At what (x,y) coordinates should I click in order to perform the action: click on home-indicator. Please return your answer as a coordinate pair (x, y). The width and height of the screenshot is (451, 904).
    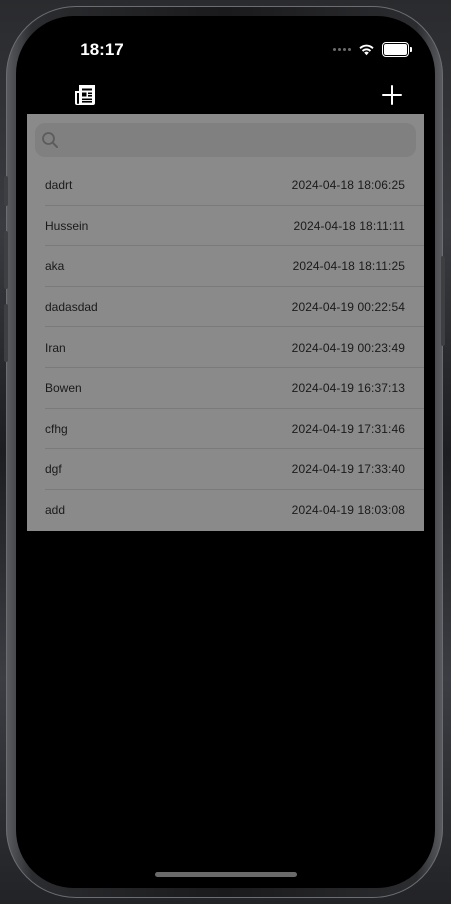
    Looking at the image, I should click on (226, 874).